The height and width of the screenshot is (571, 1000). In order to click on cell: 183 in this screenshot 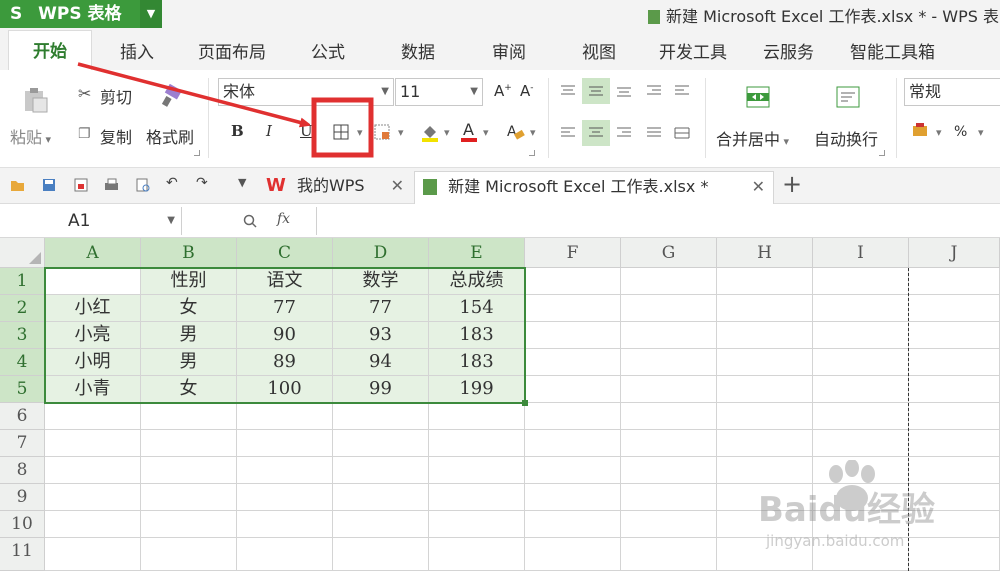, I will do `click(477, 335)`.